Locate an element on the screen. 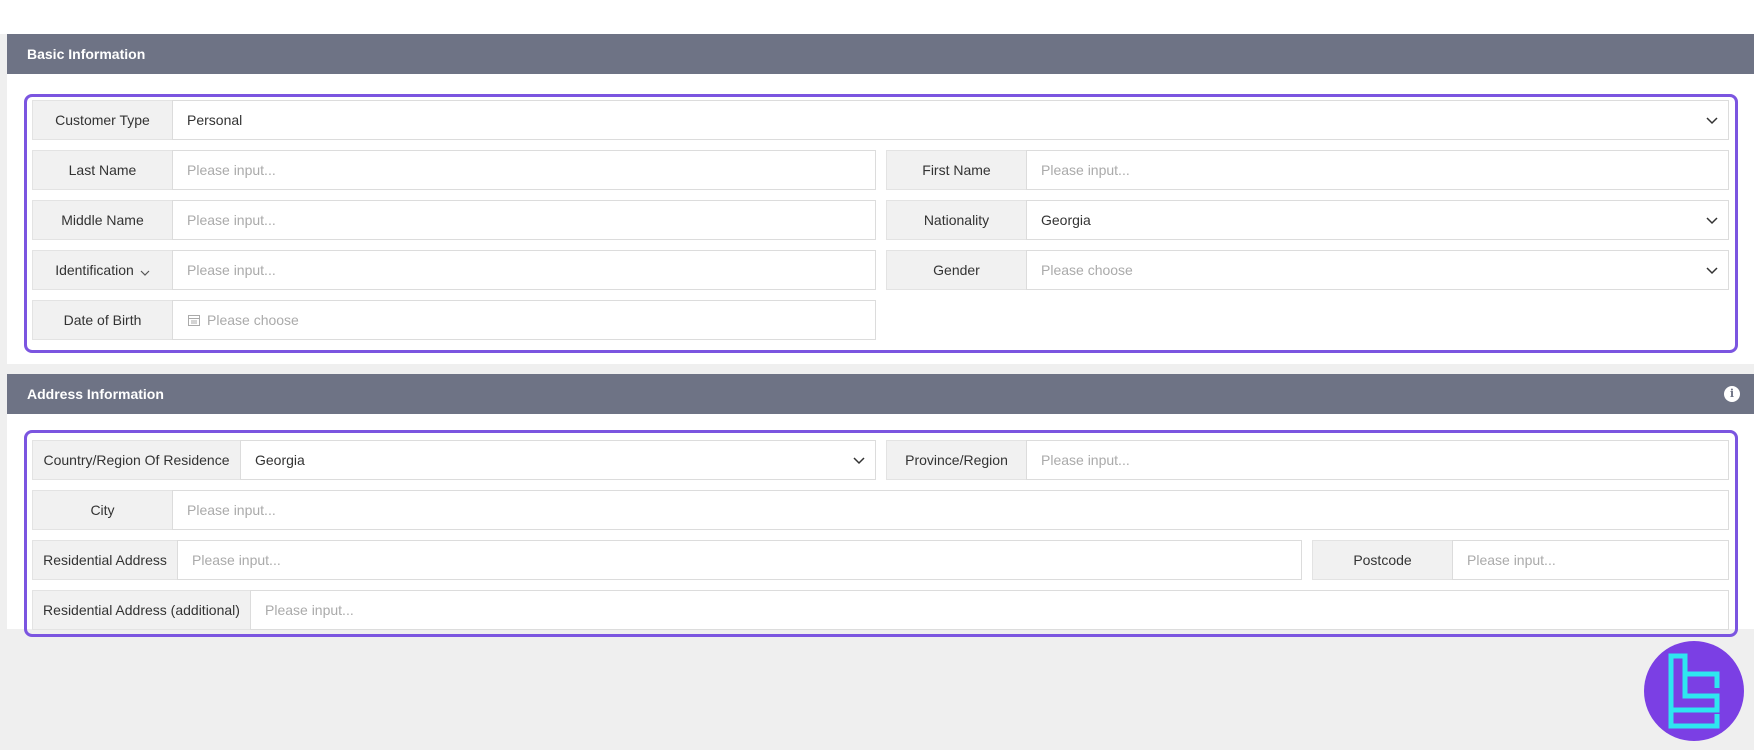 This screenshot has width=1754, height=750. dob-placeholder: Please choose is located at coordinates (253, 320).